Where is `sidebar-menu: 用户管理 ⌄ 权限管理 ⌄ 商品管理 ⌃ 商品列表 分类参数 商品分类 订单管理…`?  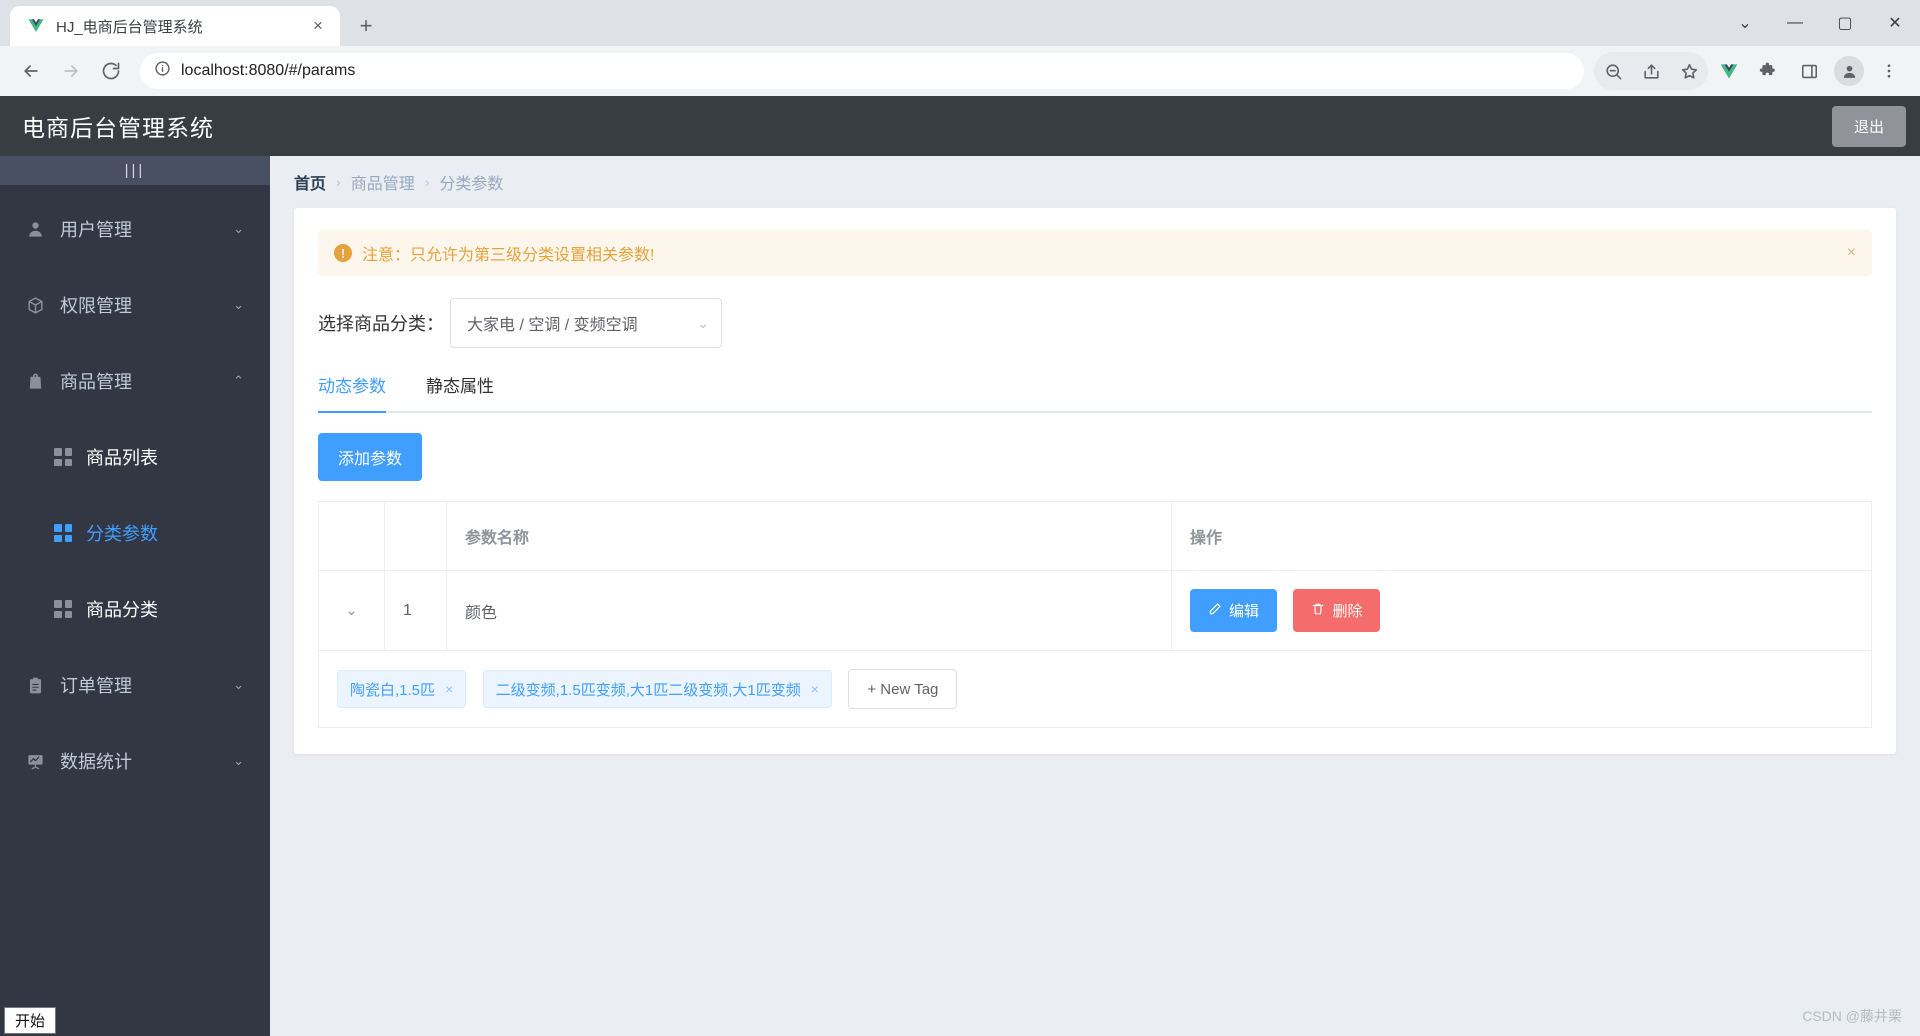
sidebar-menu: 用户管理 ⌄ 权限管理 ⌄ 商品管理 ⌃ 商品列表 分类参数 商品分类 订单管理… is located at coordinates (135, 492).